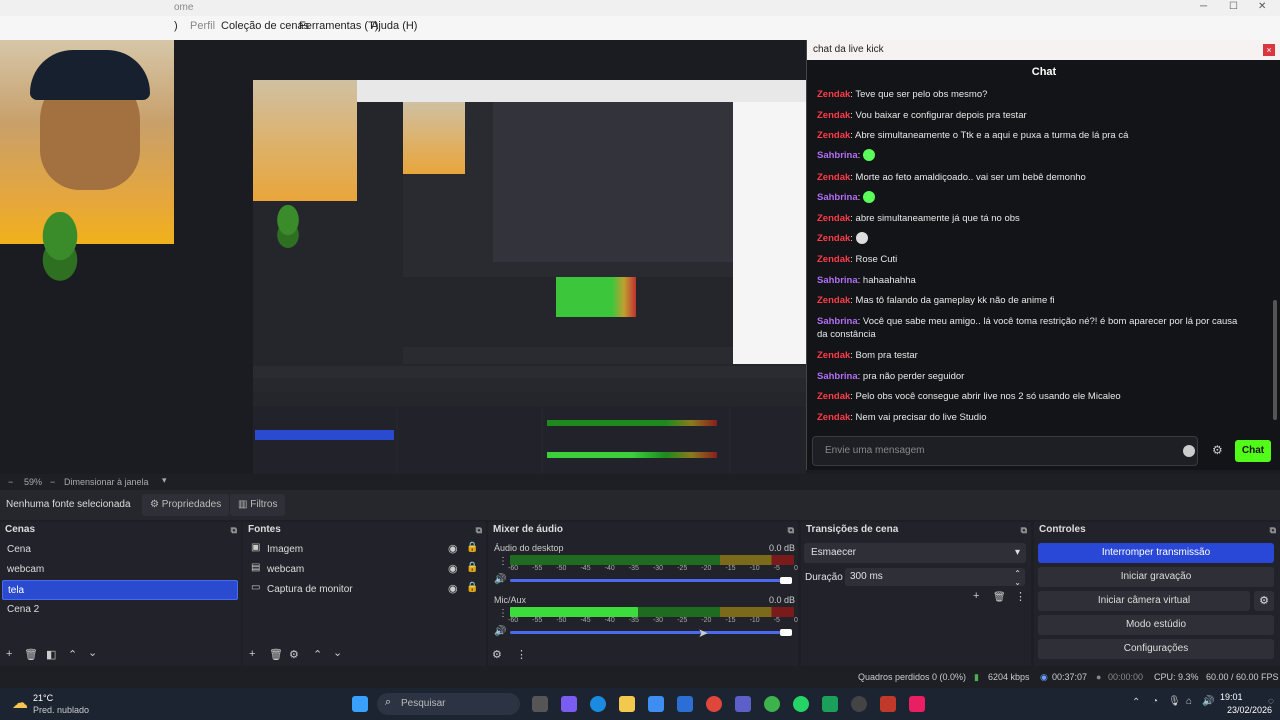 This screenshot has width=1280, height=720. I want to click on tf-app-icon, so click(888, 704).